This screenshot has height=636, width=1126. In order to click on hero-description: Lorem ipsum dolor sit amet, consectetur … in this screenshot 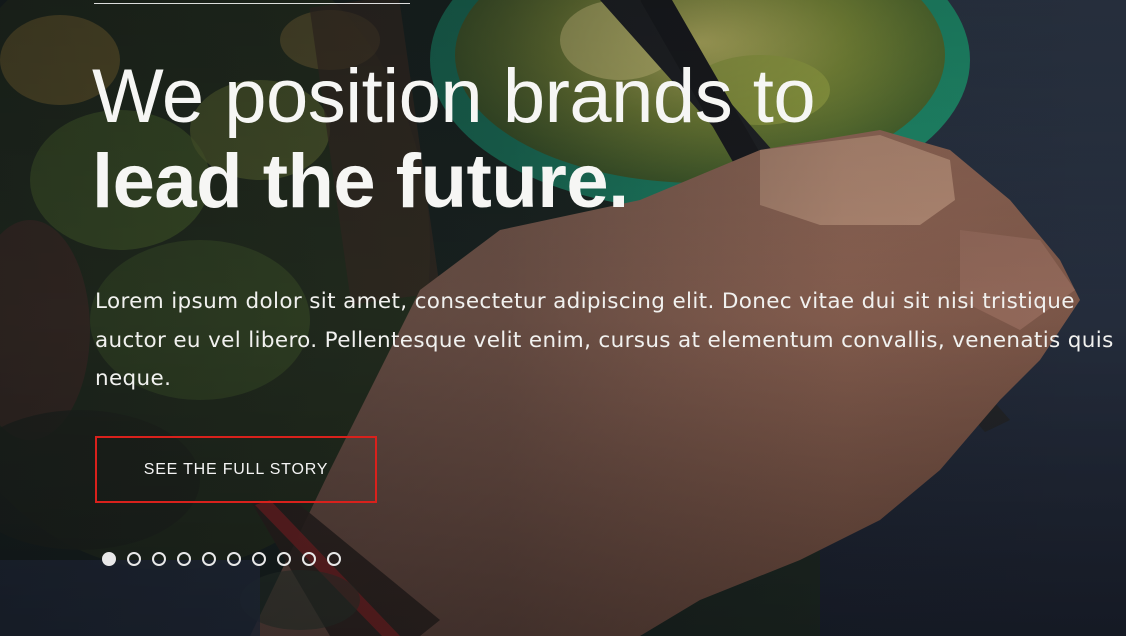, I will do `click(604, 340)`.